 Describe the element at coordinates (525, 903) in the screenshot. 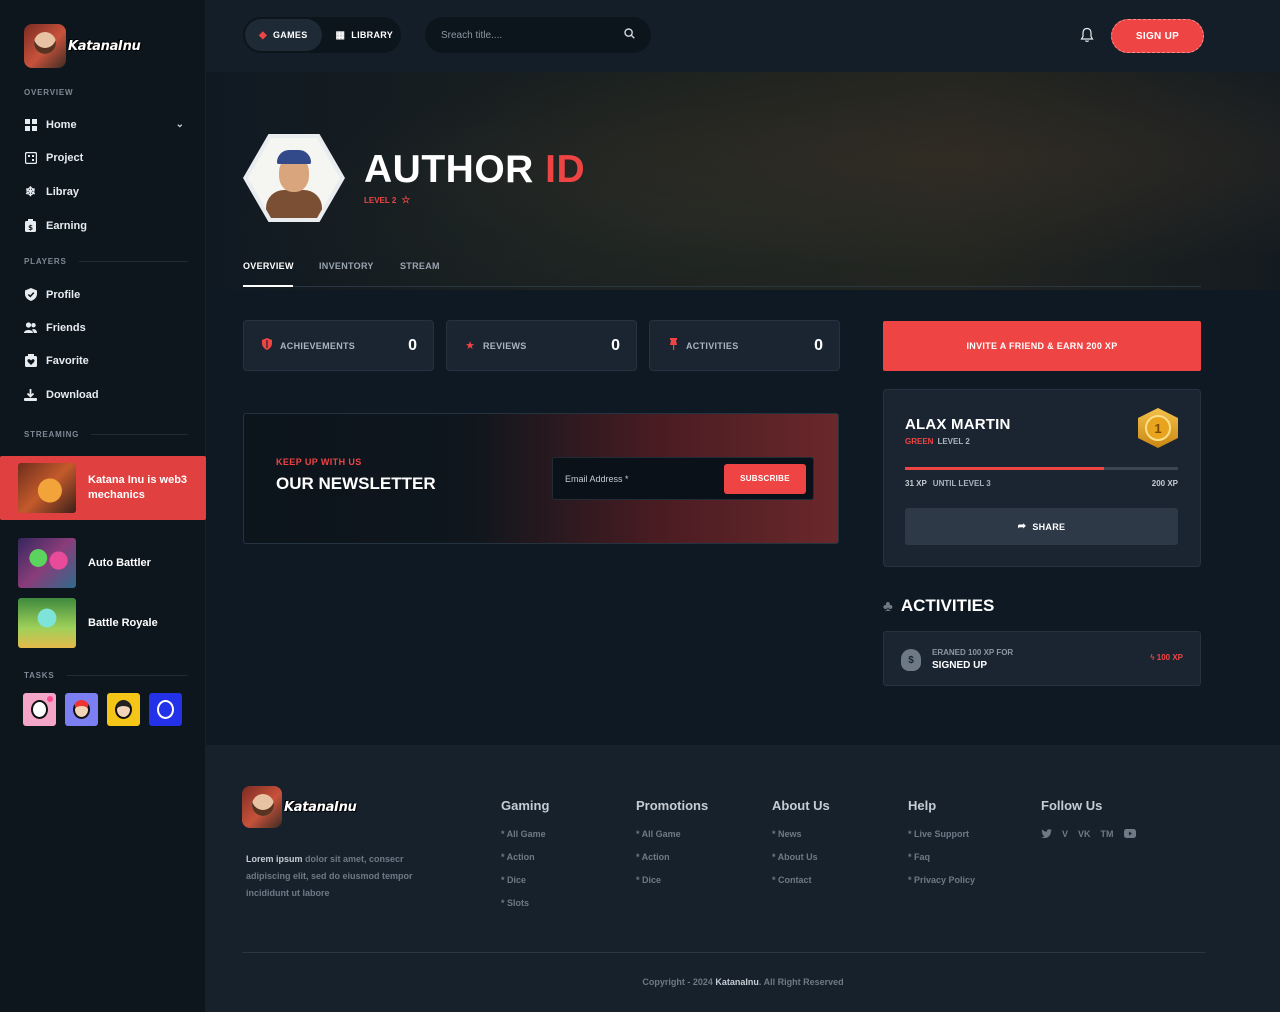

I see `footer-link: * Slots` at that location.